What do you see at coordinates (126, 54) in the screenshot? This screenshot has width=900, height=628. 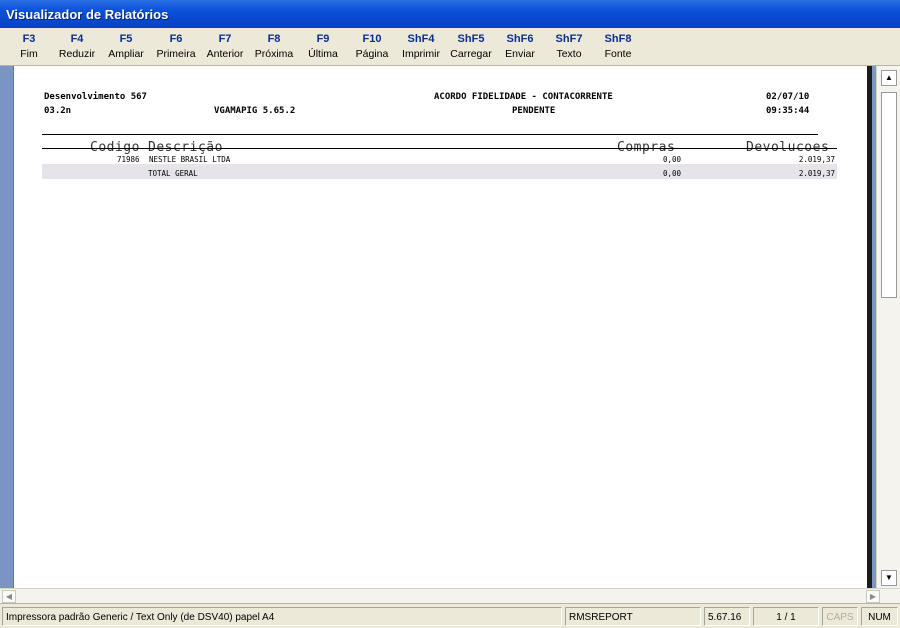 I see `ampliar-label: Ampliar` at bounding box center [126, 54].